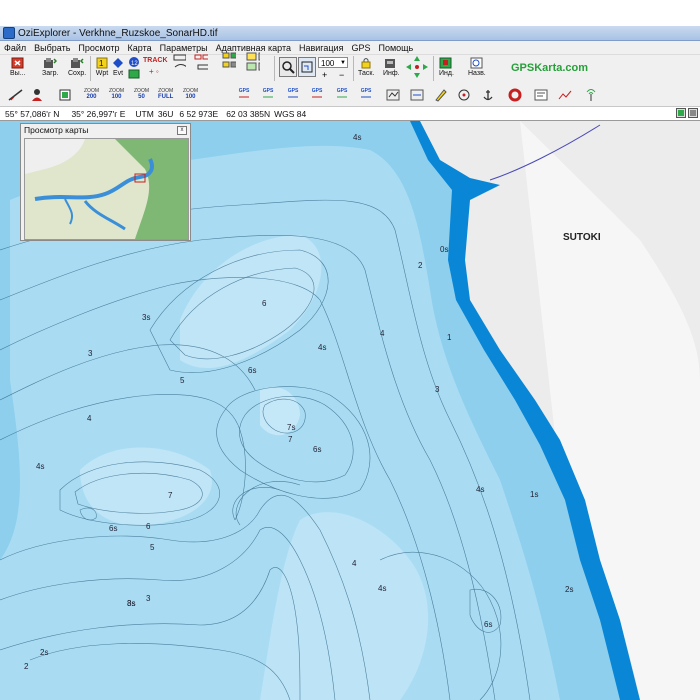  I want to click on zoom-100-button: ZOOM 100, so click(116, 94).